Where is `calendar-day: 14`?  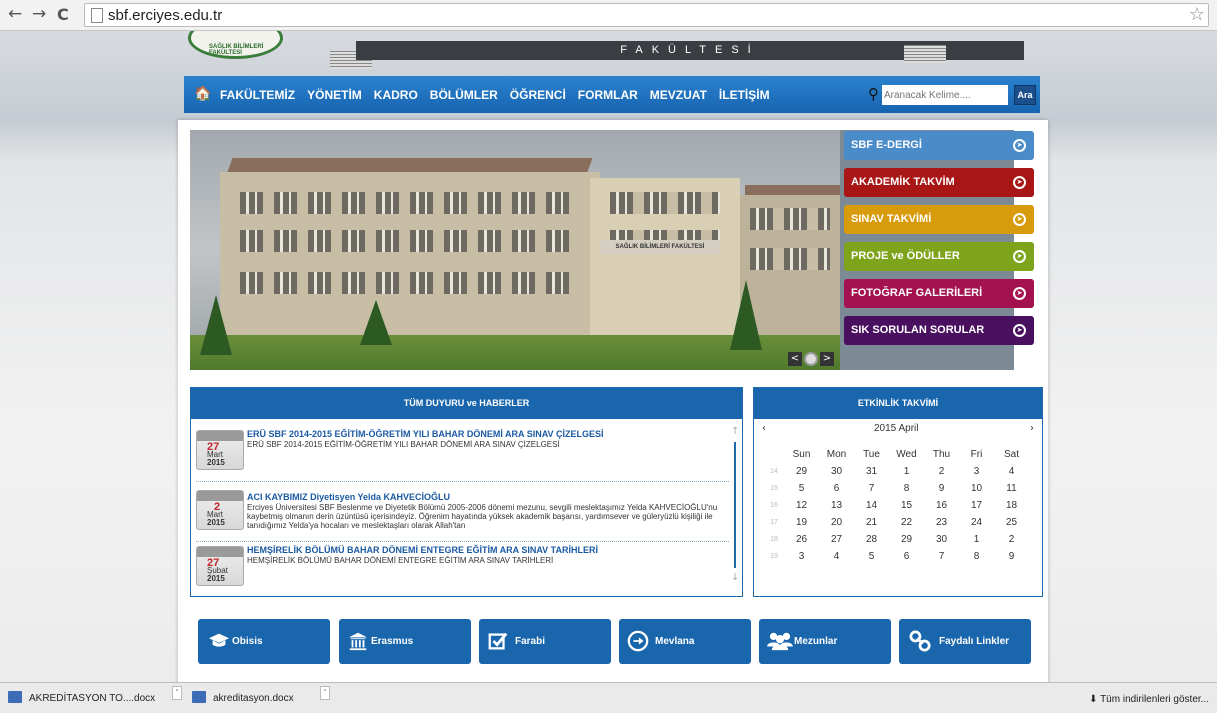
calendar-day: 14 is located at coordinates (871, 505).